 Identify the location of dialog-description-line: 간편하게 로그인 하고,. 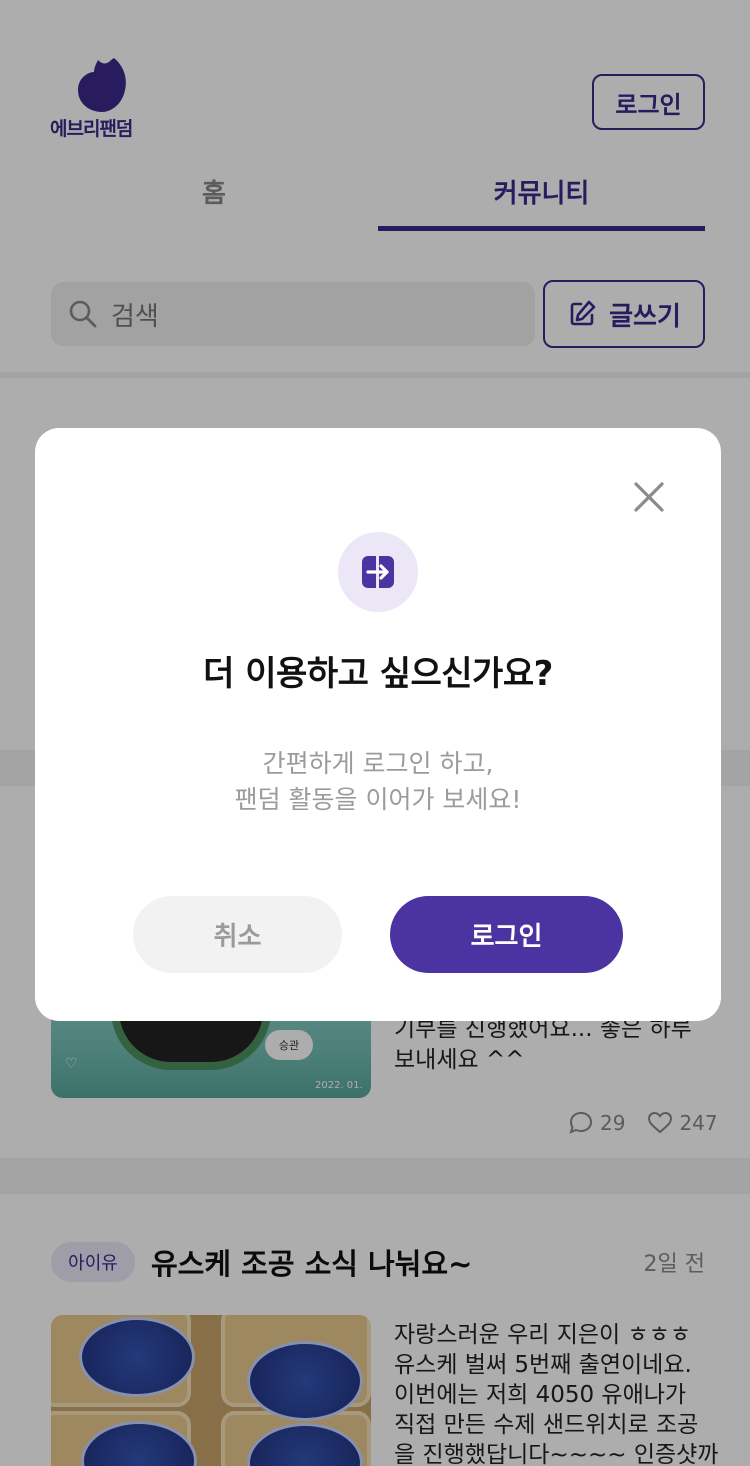
(378, 763).